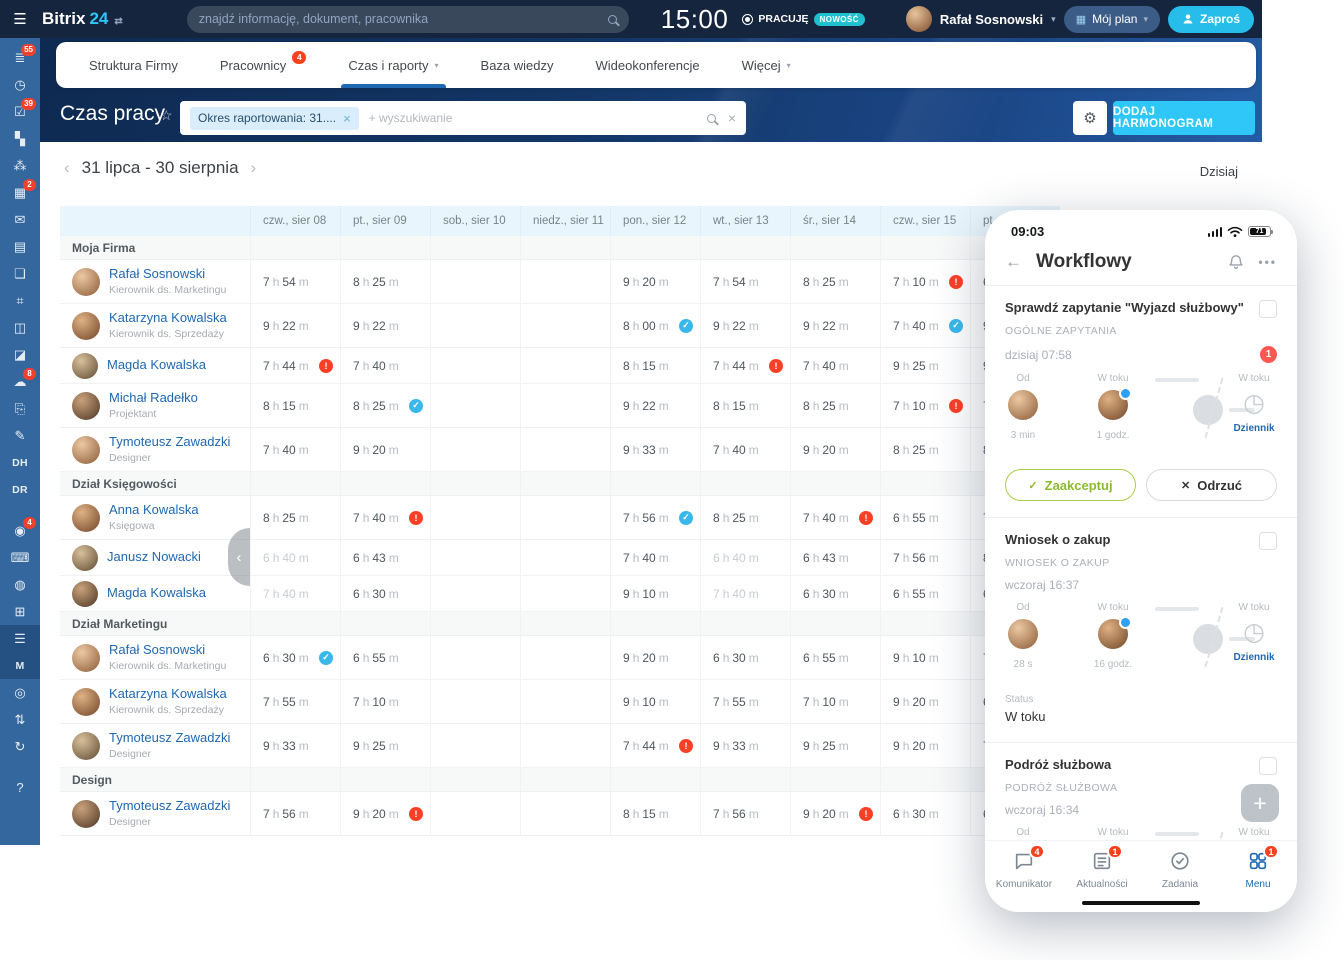  I want to click on column-header: niedz., sier 11, so click(565, 221).